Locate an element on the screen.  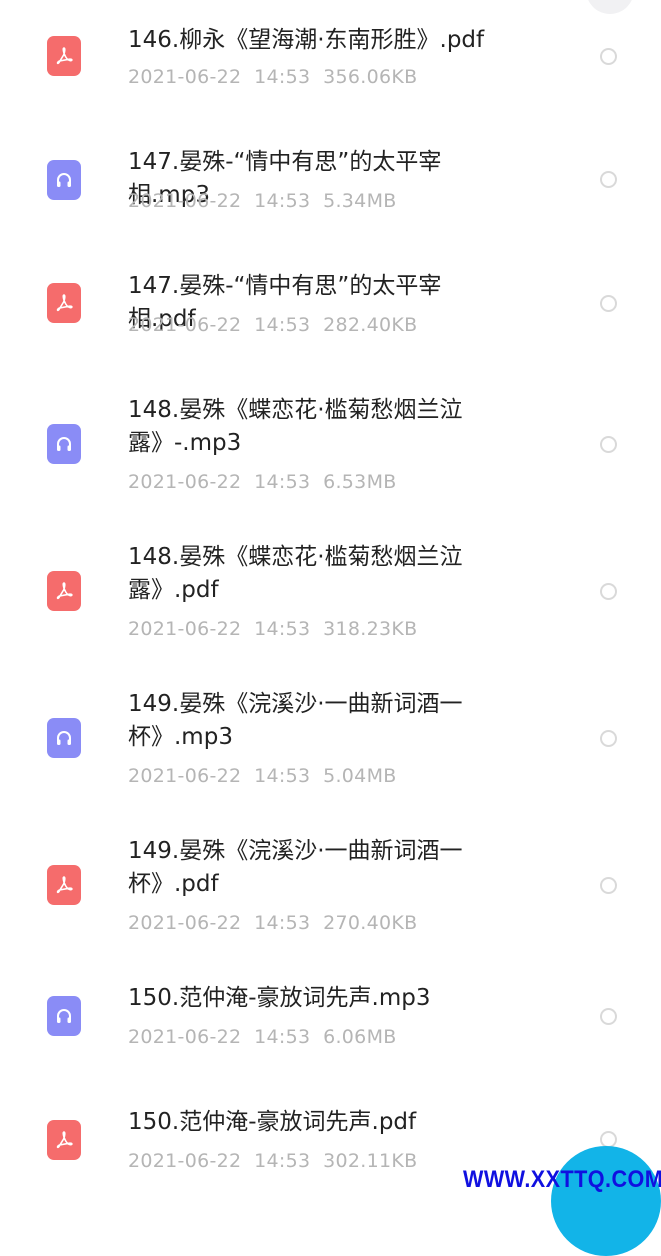
file-meta: 2021-06-22 14:53 356.06KB is located at coordinates (272, 77).